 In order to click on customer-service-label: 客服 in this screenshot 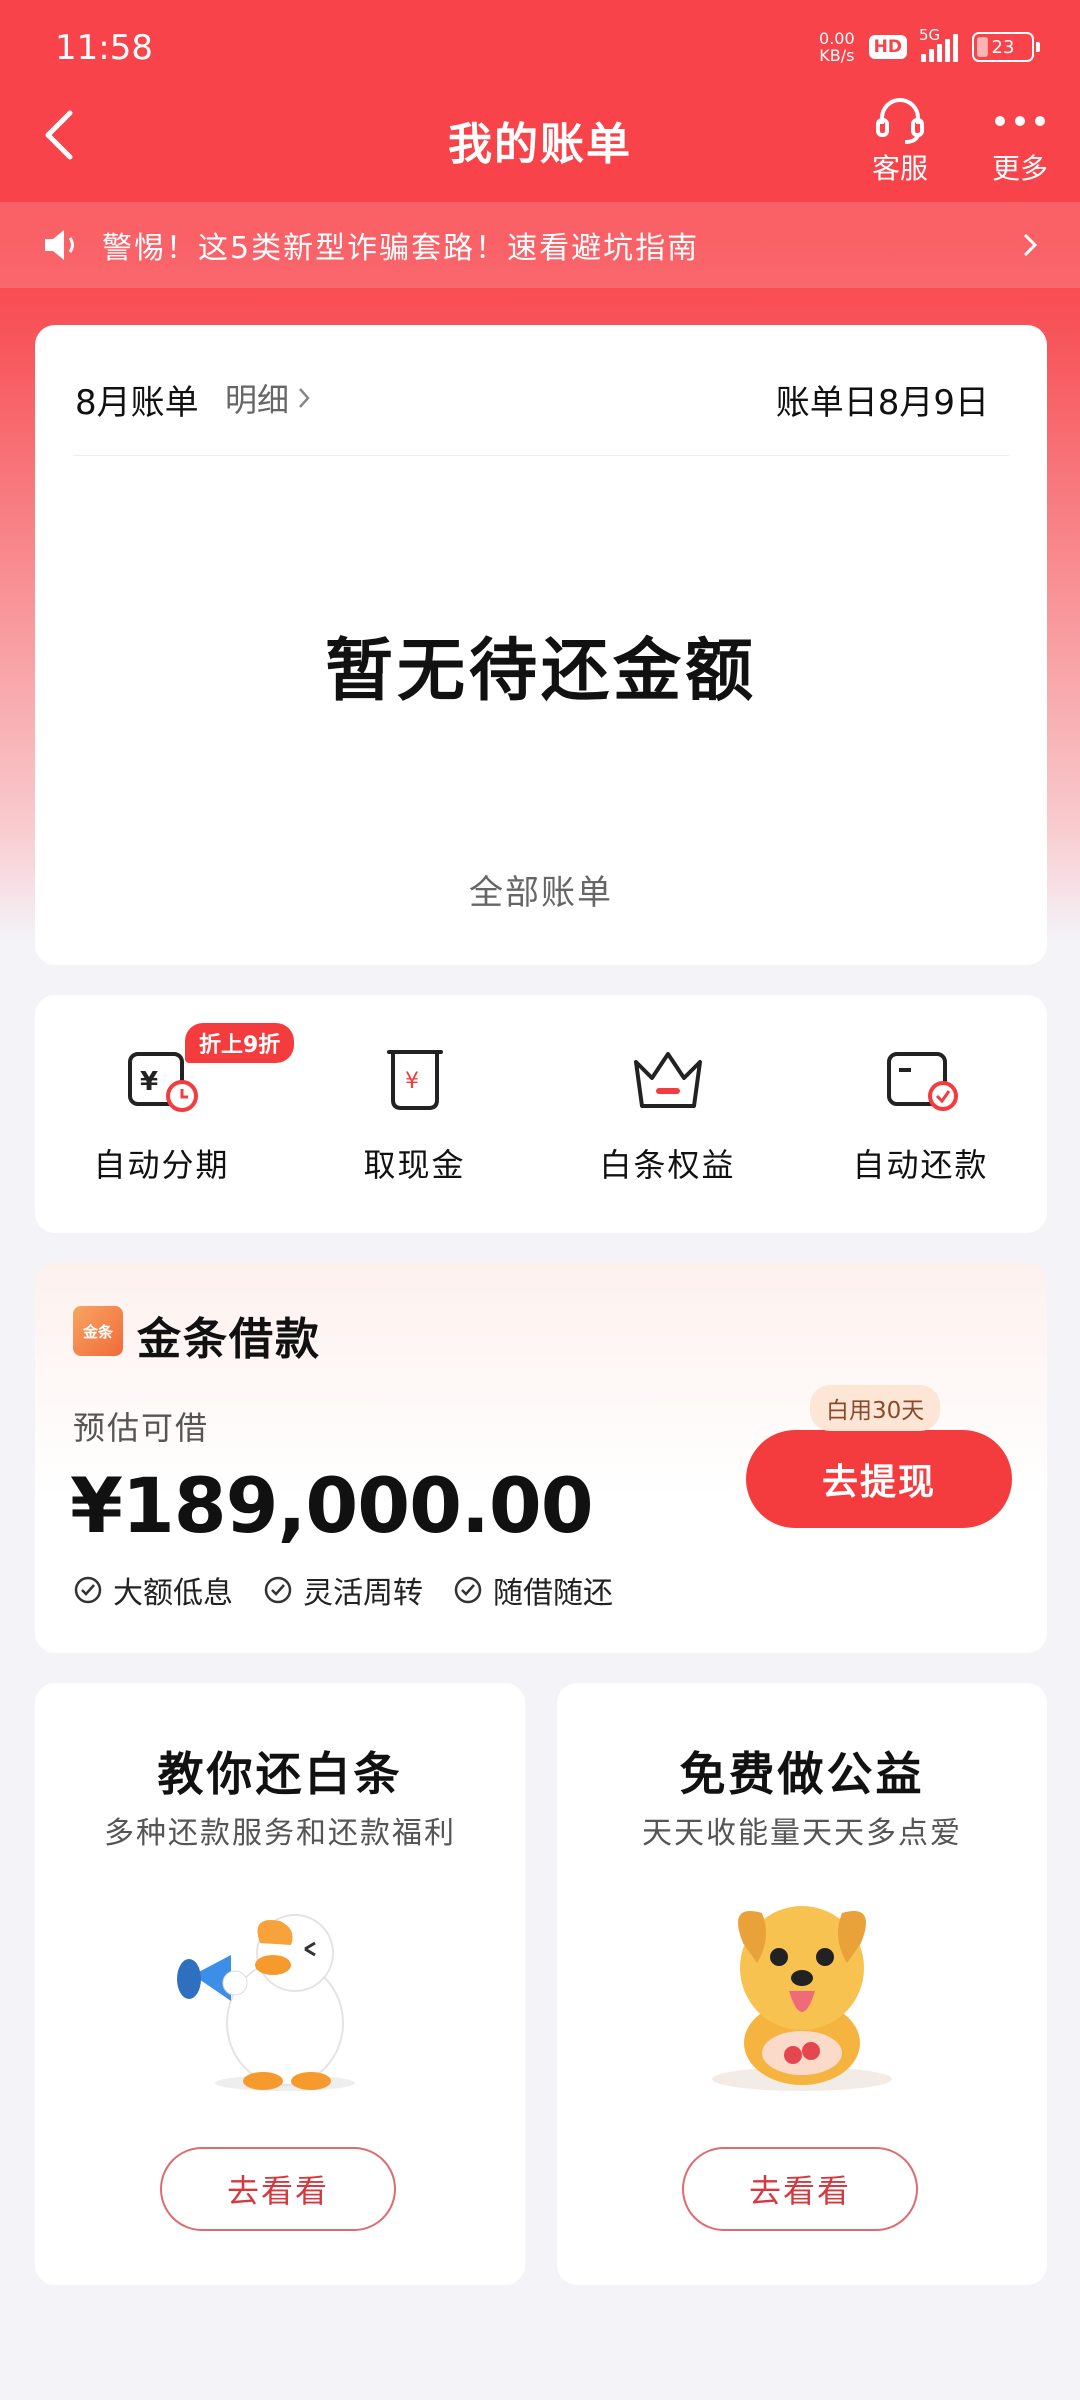, I will do `click(899, 168)`.